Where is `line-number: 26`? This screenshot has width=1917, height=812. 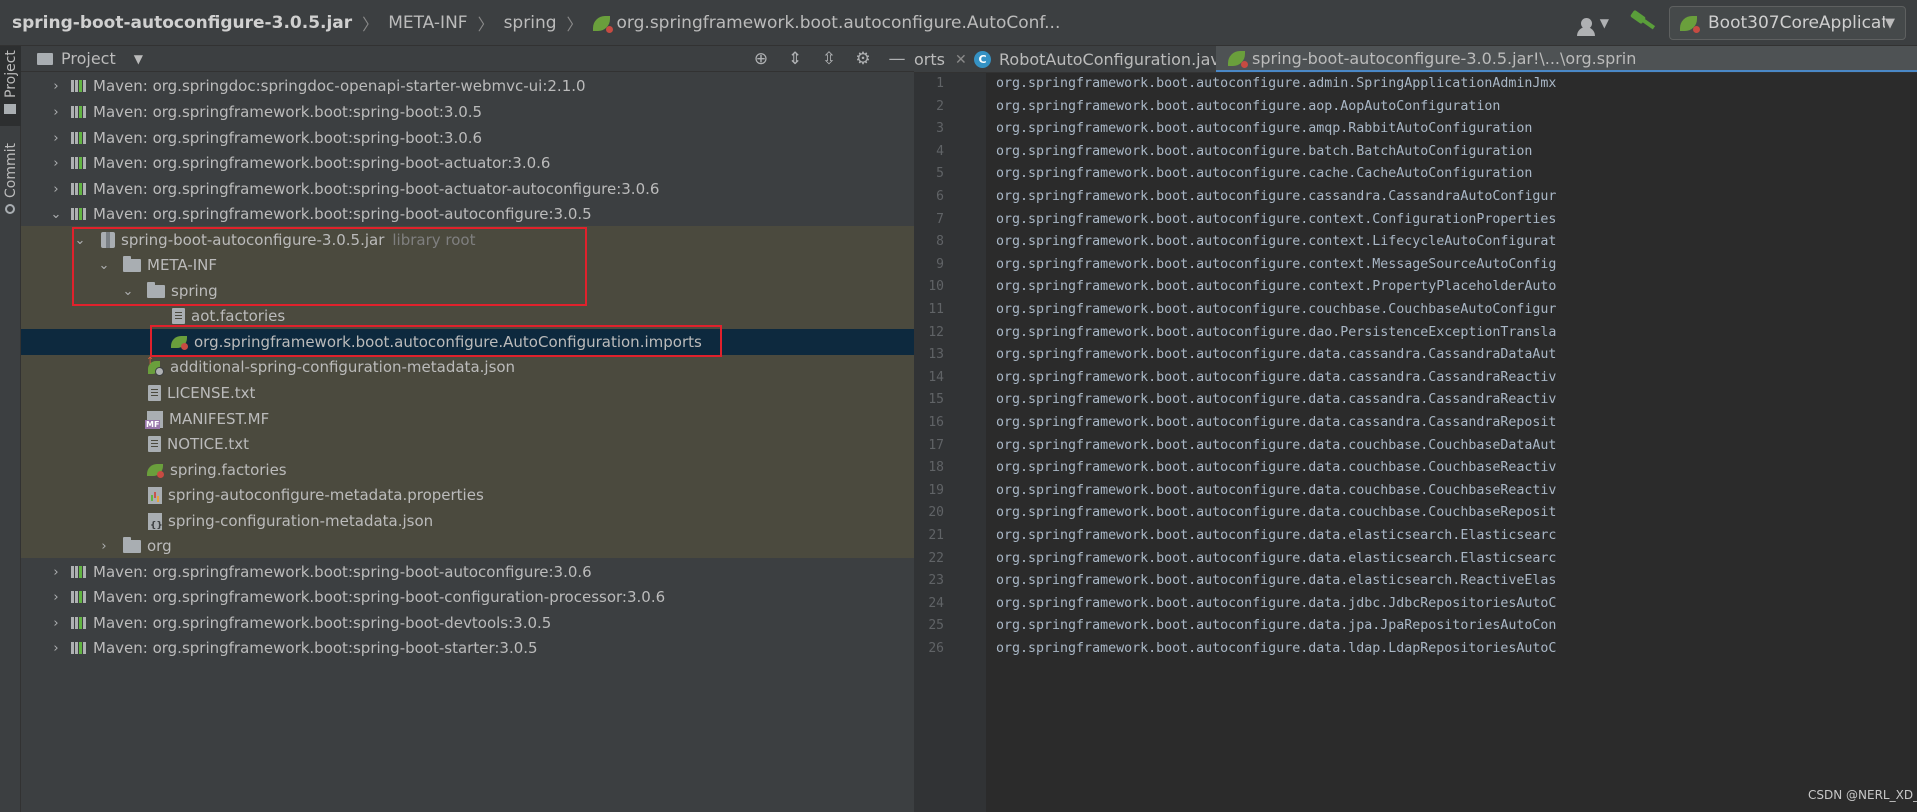
line-number: 26 is located at coordinates (936, 648).